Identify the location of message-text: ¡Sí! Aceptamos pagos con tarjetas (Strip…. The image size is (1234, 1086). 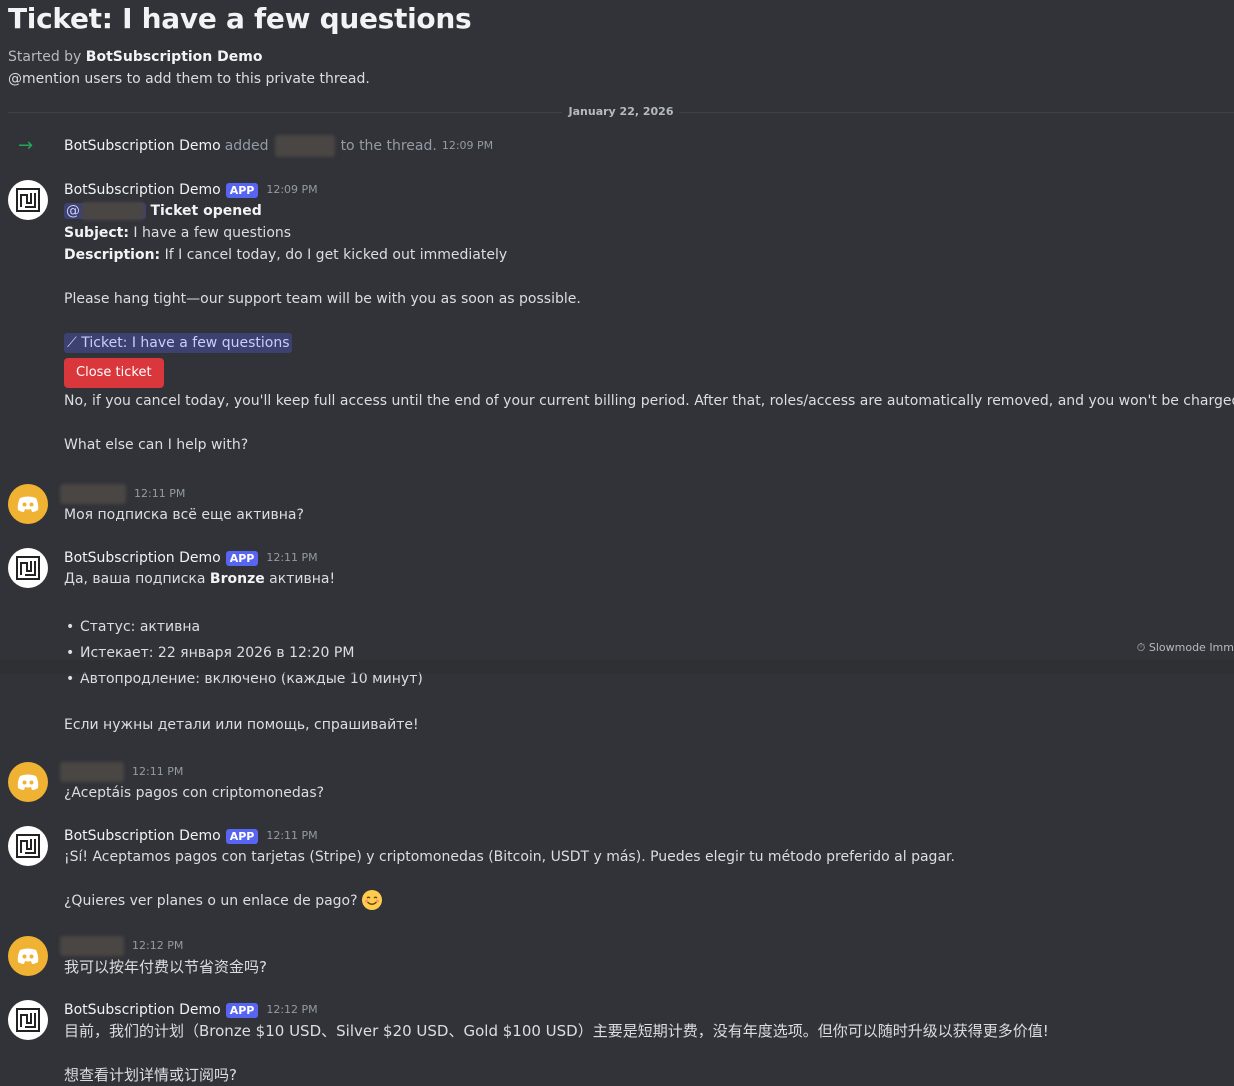
(509, 857).